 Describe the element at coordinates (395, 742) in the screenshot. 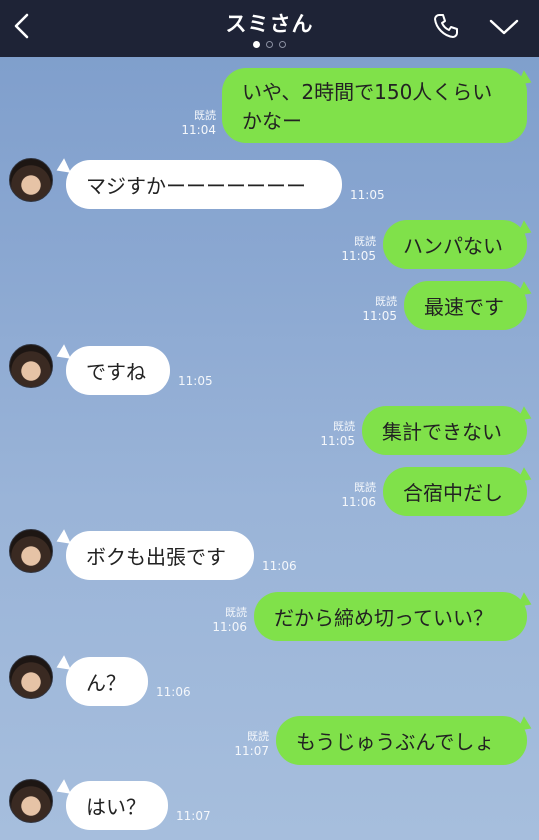

I see `message-text: もうじゅうぶんでしょ` at that location.